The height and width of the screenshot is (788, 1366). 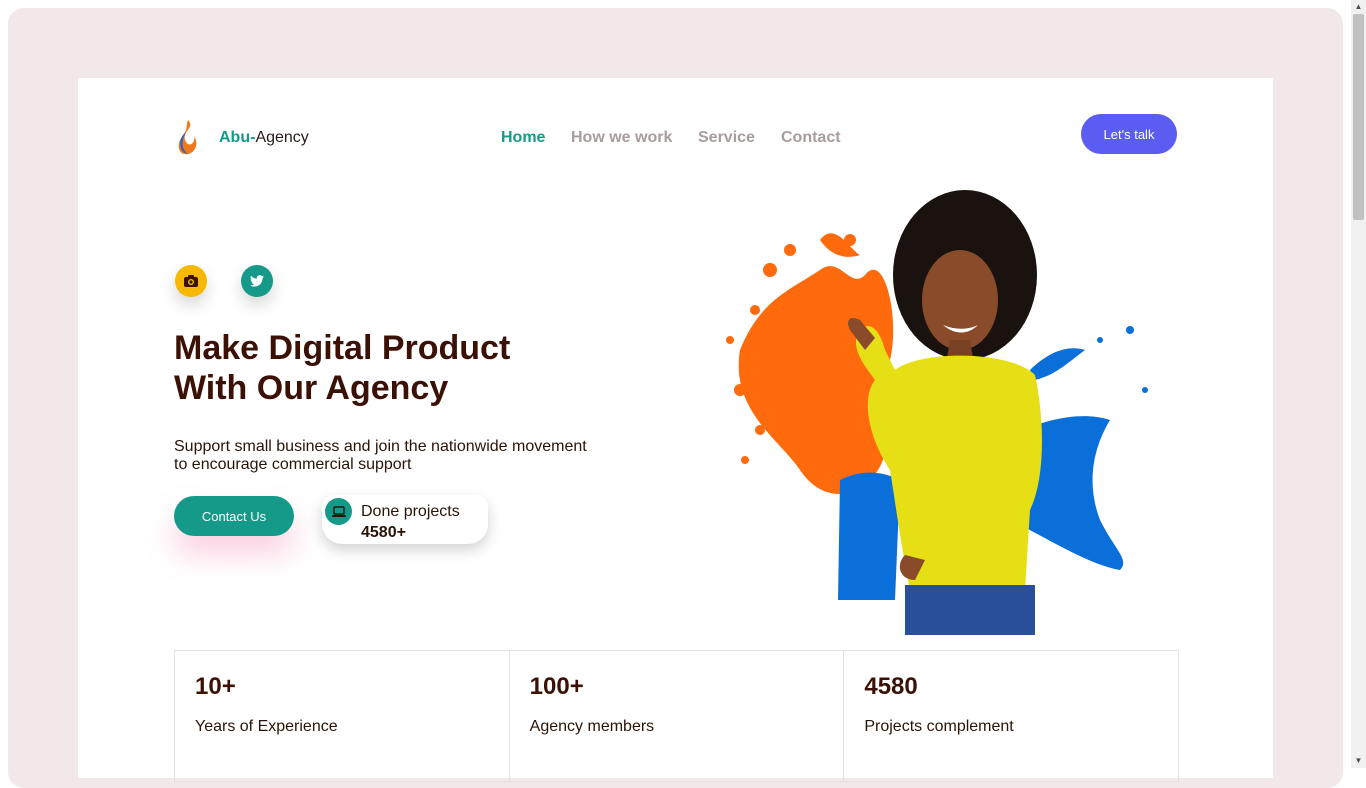 What do you see at coordinates (342, 716) in the screenshot?
I see `stat-experience: 10+ Years of Experience` at bounding box center [342, 716].